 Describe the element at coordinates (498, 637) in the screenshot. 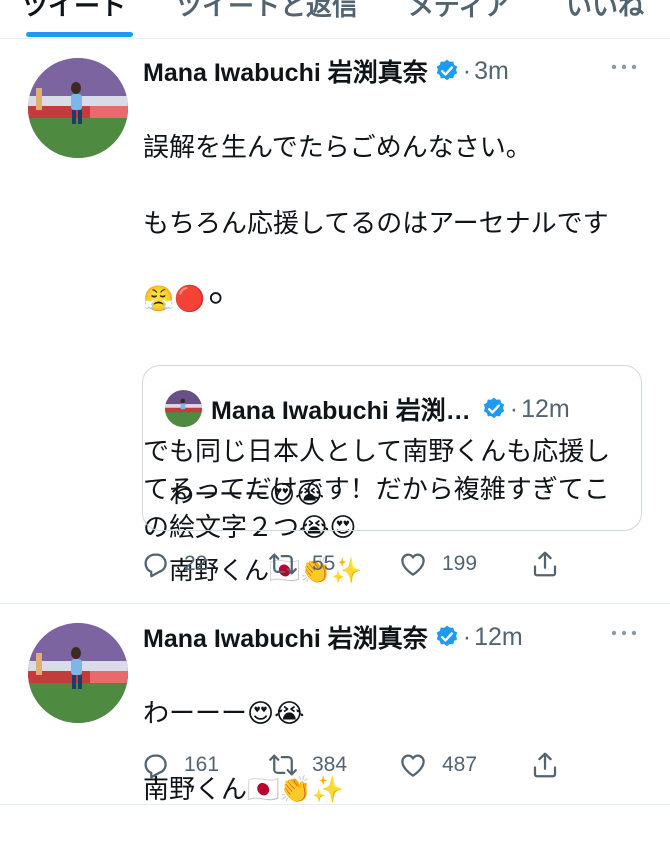

I see `timestamp: 12m` at that location.